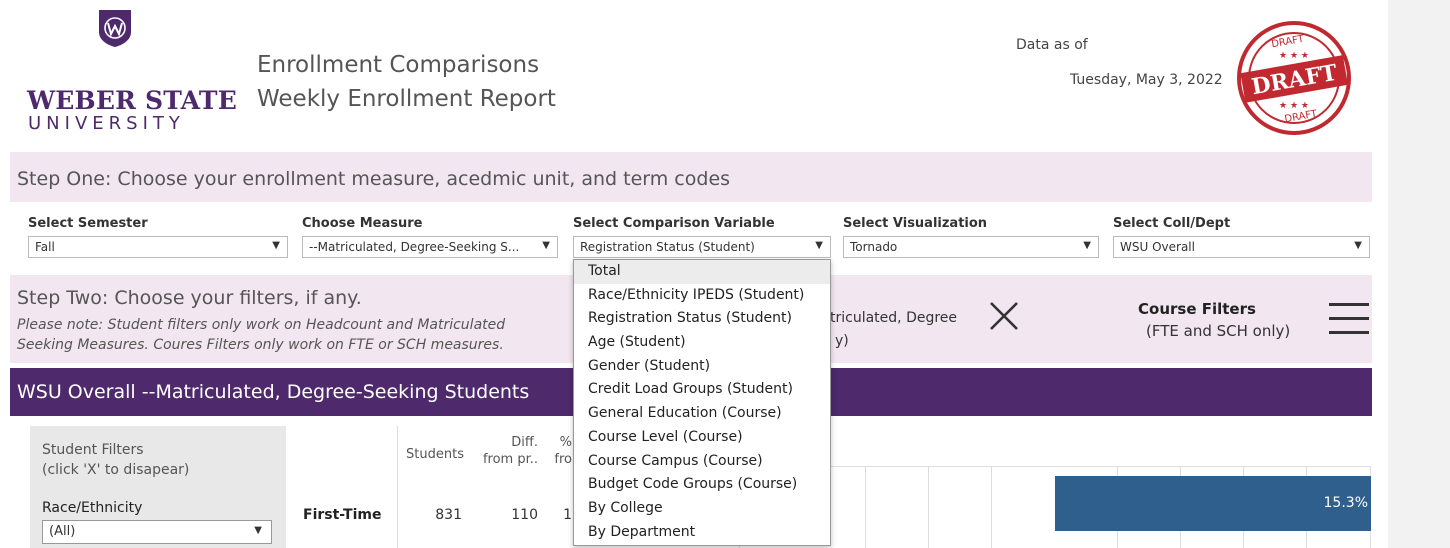 The image size is (1450, 548). Describe the element at coordinates (702, 485) in the screenshot. I see `dropdown-option-budget-code: Budget Code Groups (Course)` at that location.